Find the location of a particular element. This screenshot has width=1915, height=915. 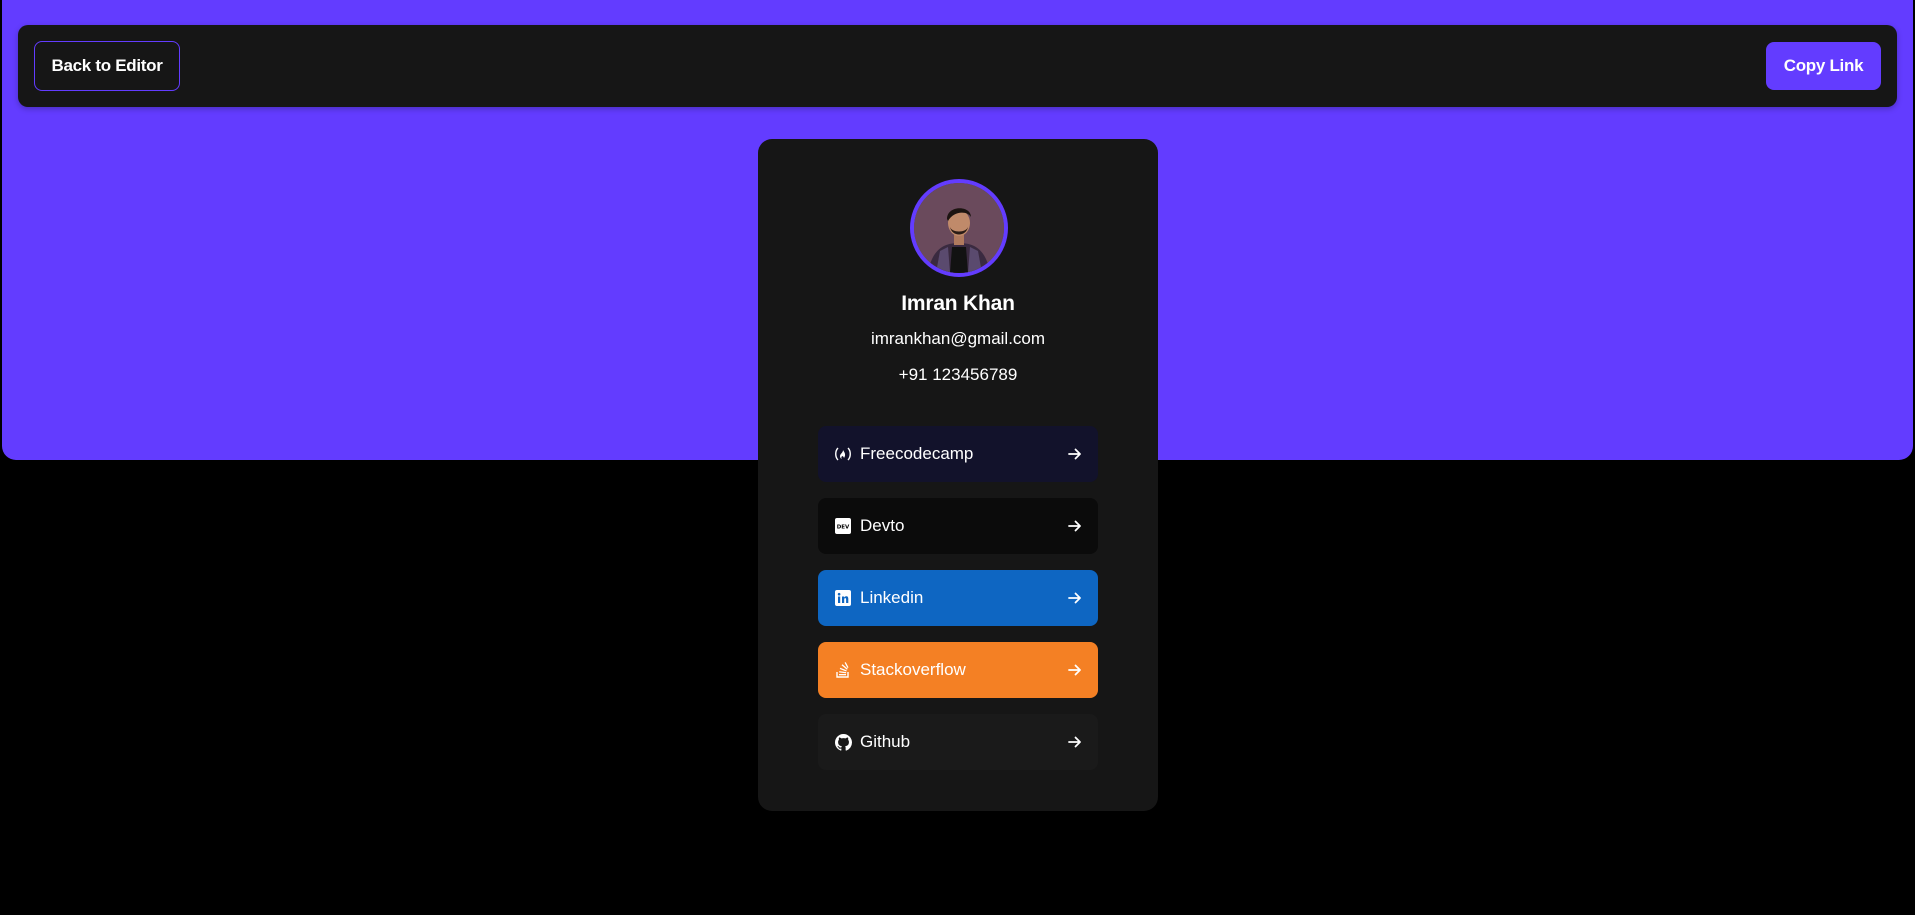

link-label: Github is located at coordinates (885, 741).